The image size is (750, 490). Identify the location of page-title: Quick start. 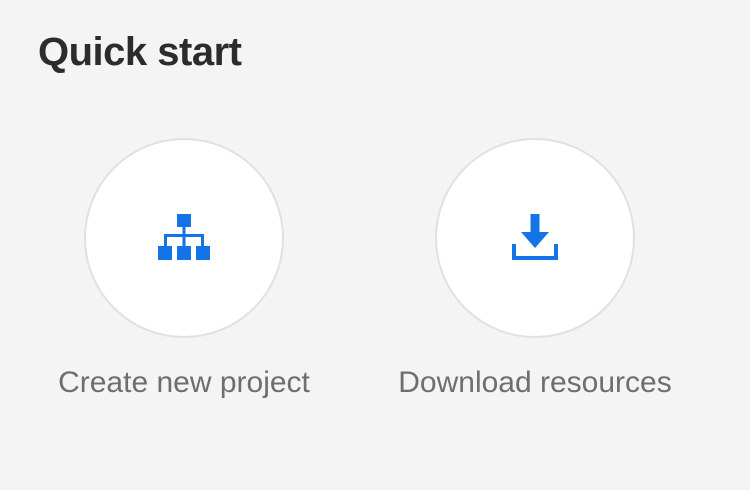
(140, 52).